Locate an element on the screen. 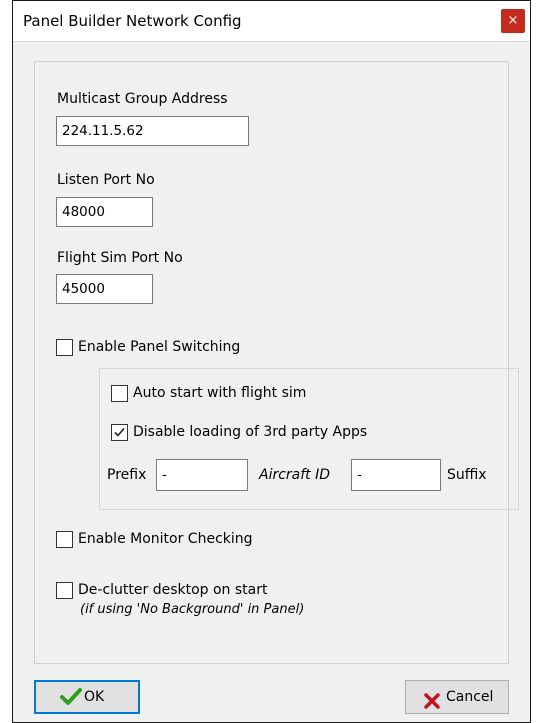  ok-button-label: OK is located at coordinates (94, 697).